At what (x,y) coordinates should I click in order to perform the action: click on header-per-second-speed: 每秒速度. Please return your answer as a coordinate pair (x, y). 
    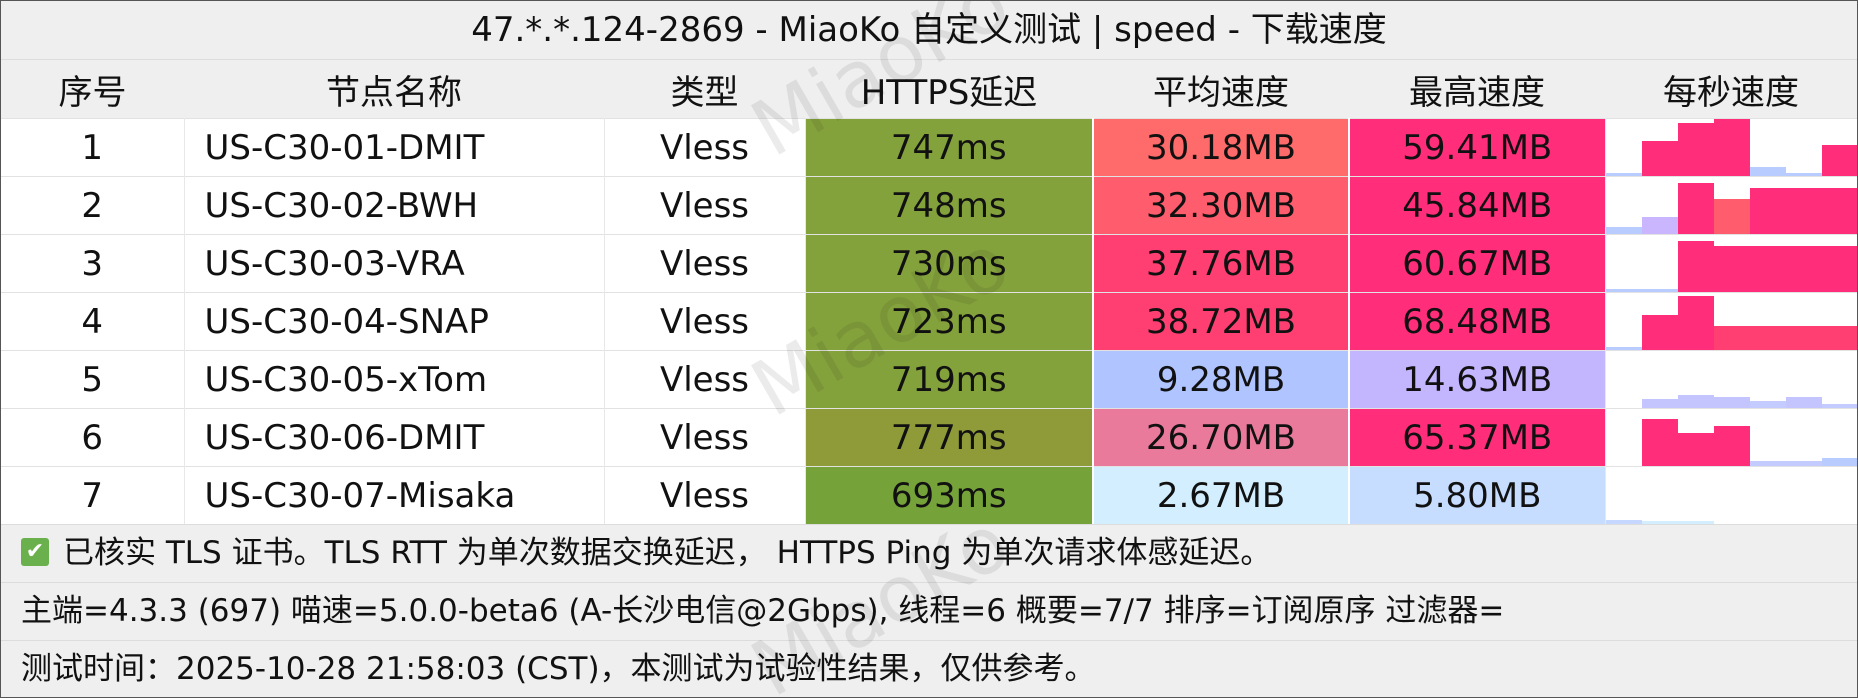
    Looking at the image, I should click on (1731, 89).